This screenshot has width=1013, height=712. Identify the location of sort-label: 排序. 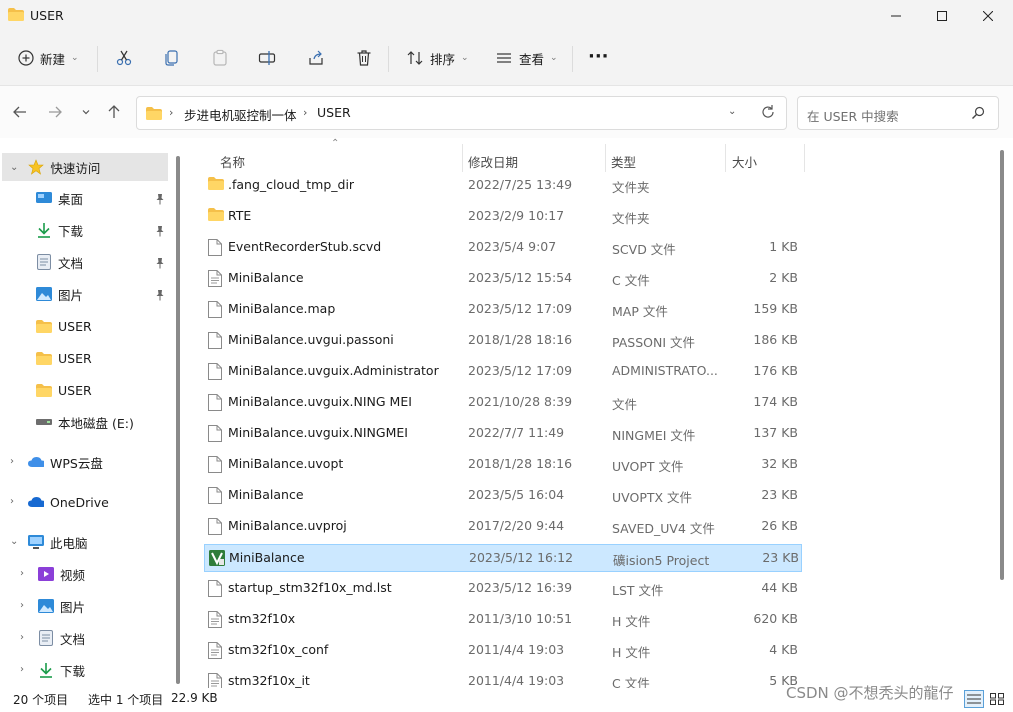
(443, 59).